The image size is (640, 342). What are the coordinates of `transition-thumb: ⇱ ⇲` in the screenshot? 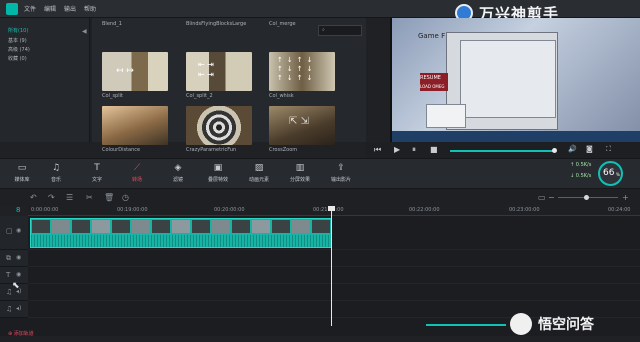 It's located at (302, 125).